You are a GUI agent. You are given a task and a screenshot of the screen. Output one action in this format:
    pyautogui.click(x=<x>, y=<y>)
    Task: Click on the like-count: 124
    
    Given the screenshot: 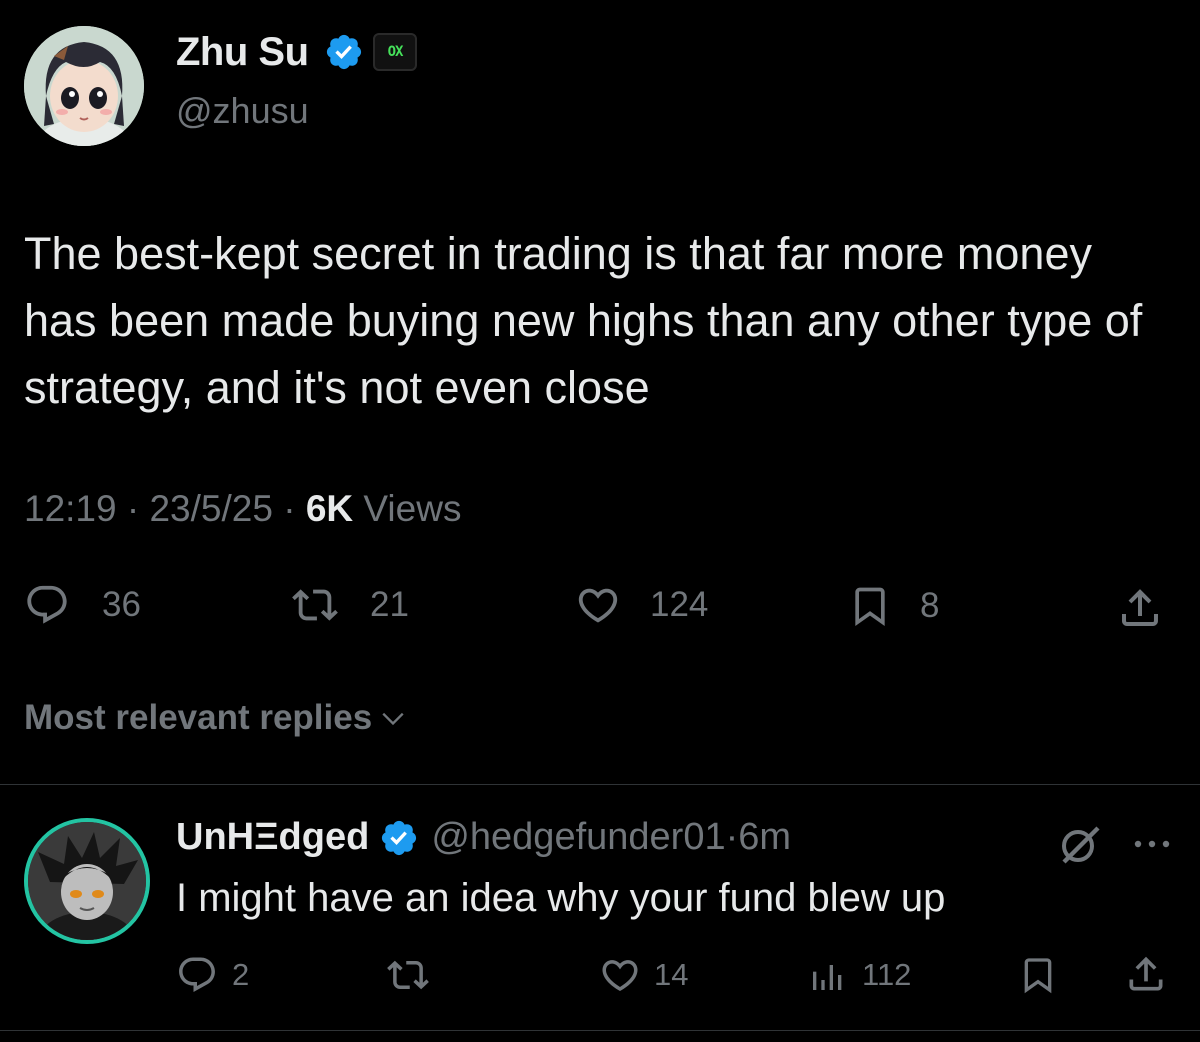 What is the action you would take?
    pyautogui.click(x=679, y=604)
    